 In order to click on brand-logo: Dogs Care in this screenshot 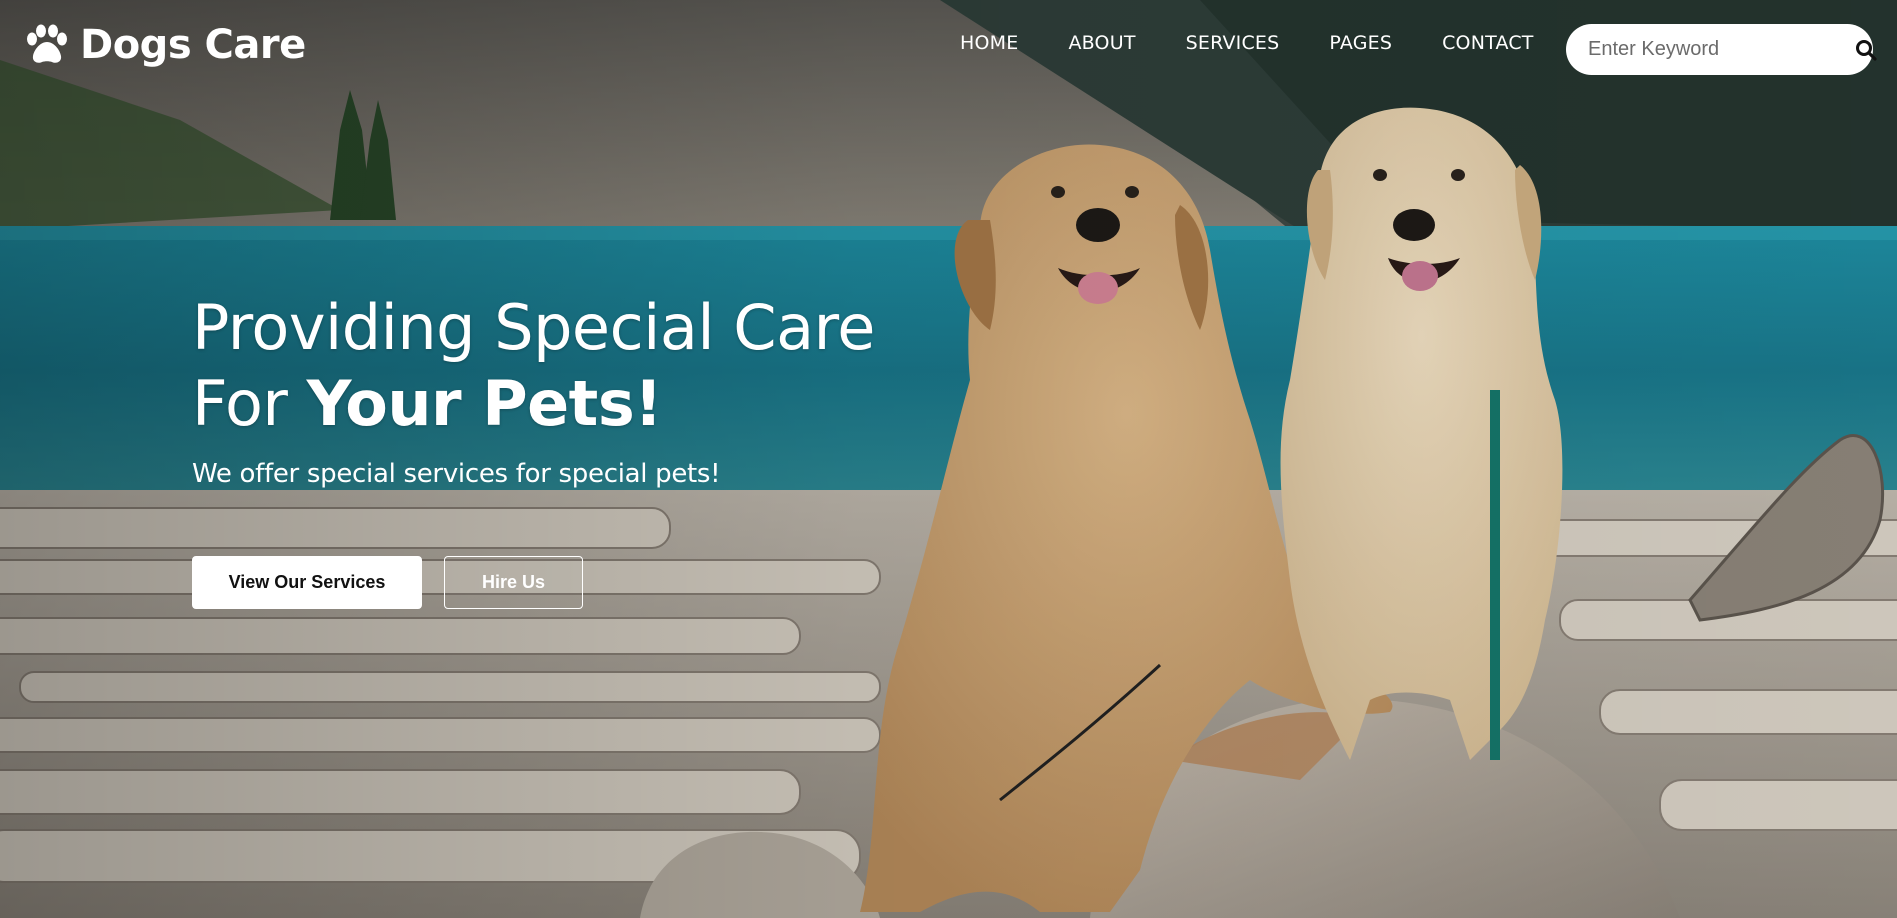, I will do `click(165, 45)`.